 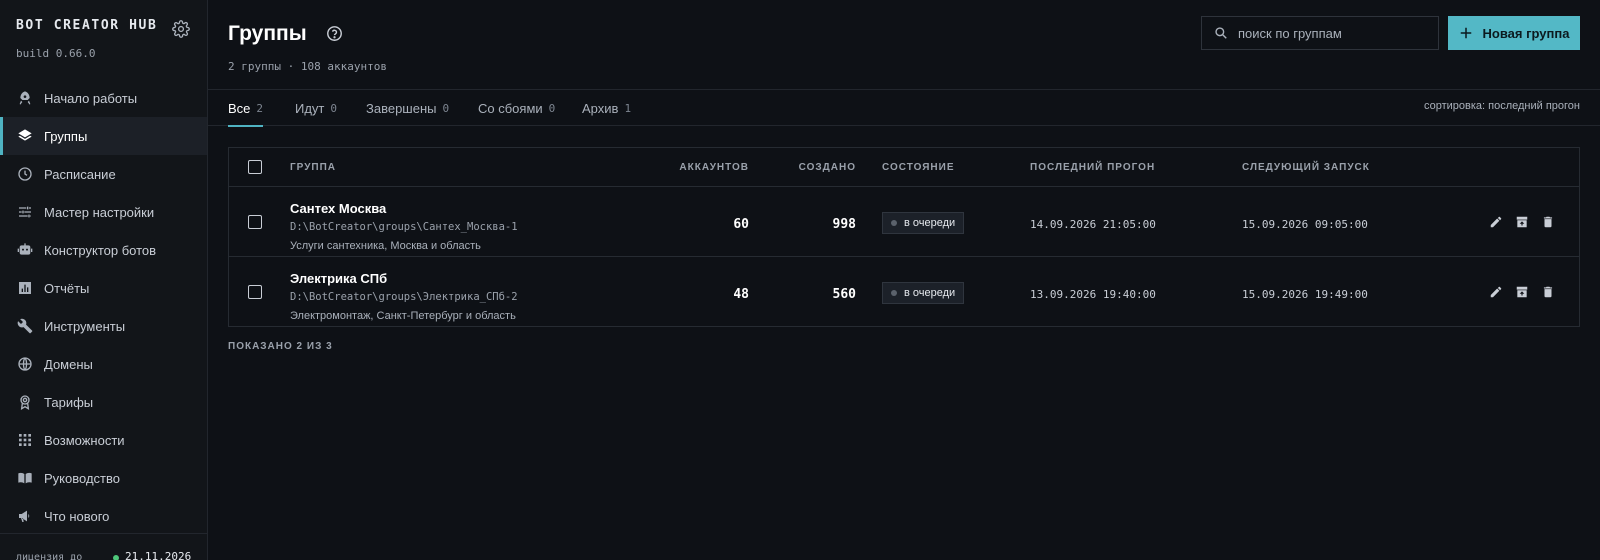 I want to click on sidebar-item-features: Возможности, so click(x=103, y=440).